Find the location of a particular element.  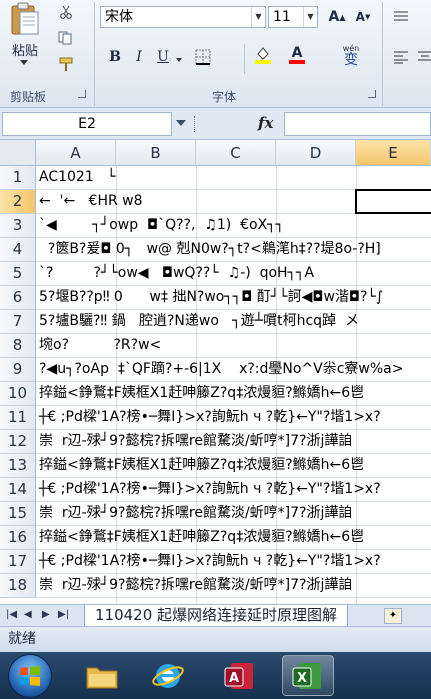

italic-button: I is located at coordinates (139, 57).